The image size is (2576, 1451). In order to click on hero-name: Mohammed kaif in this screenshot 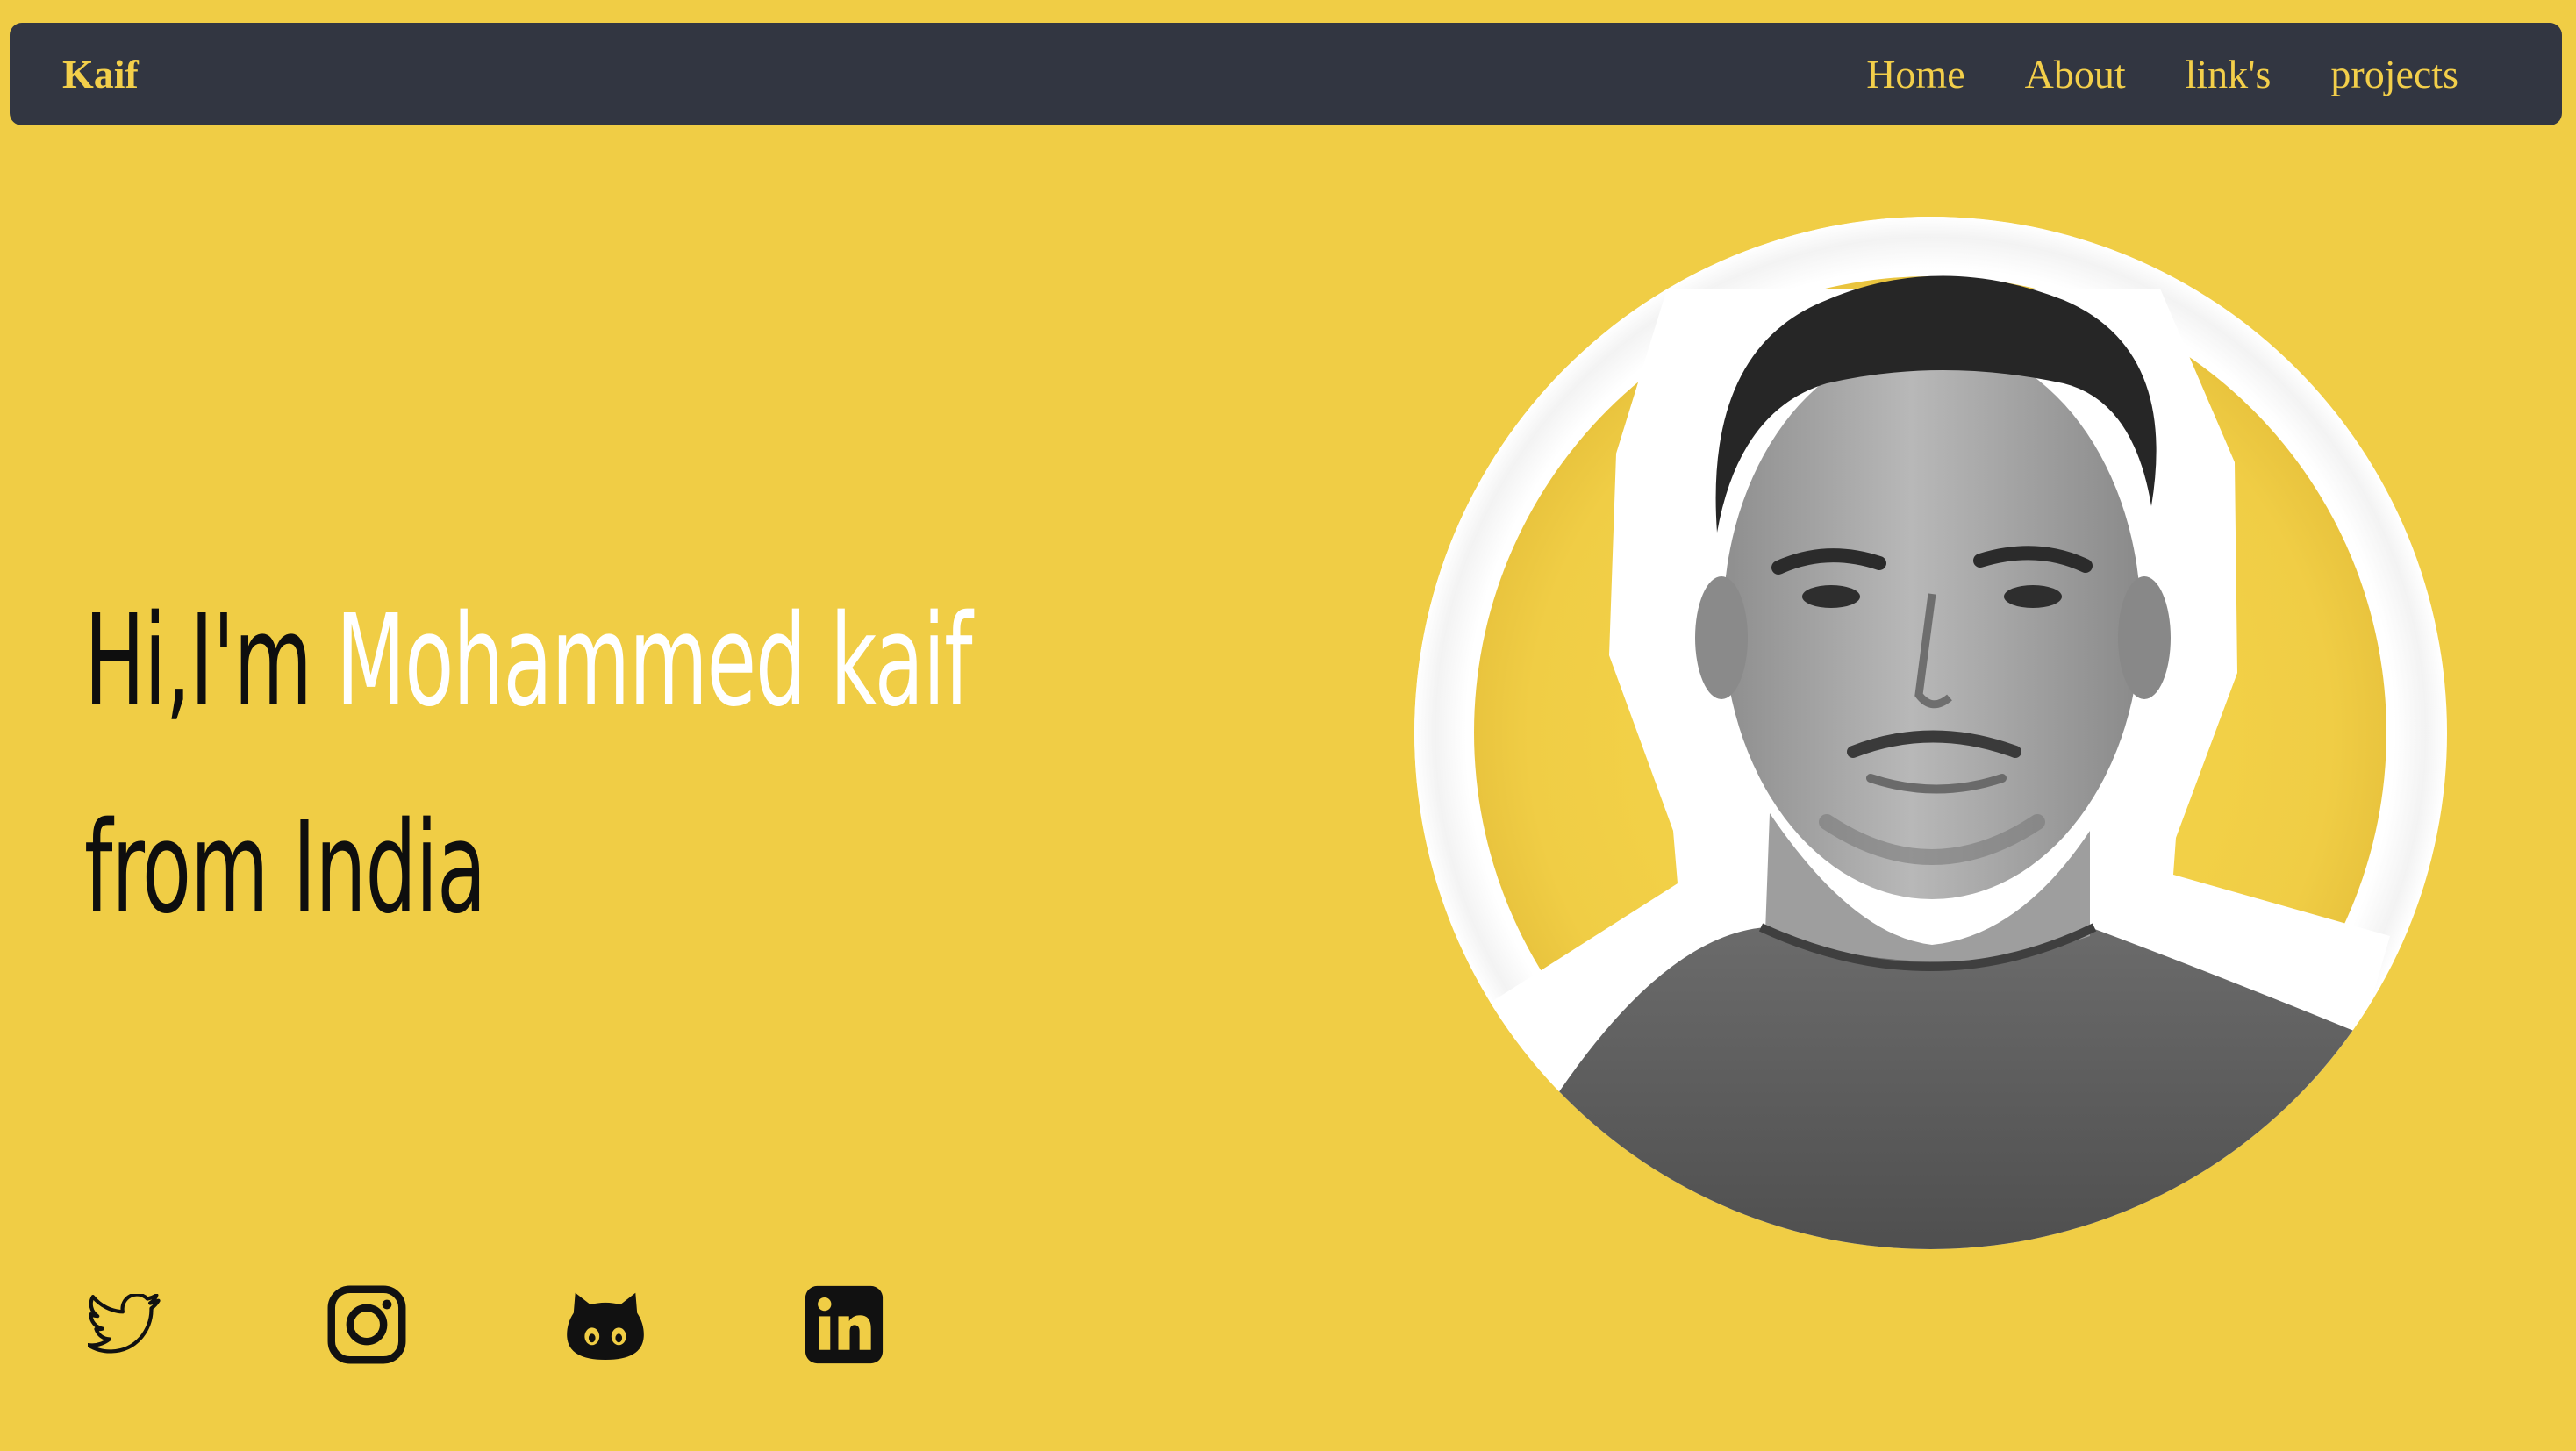, I will do `click(654, 660)`.